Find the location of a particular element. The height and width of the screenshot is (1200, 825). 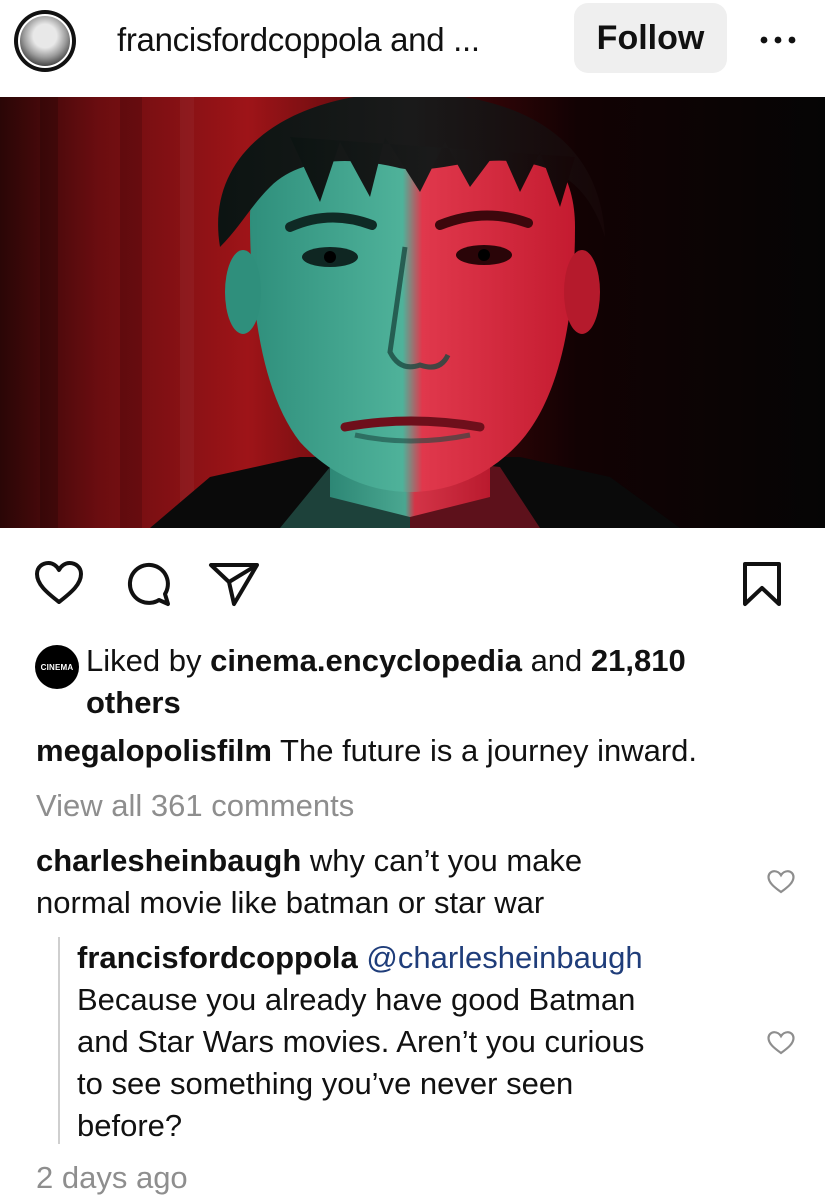

more-horizontal-icon is located at coordinates (778, 40).